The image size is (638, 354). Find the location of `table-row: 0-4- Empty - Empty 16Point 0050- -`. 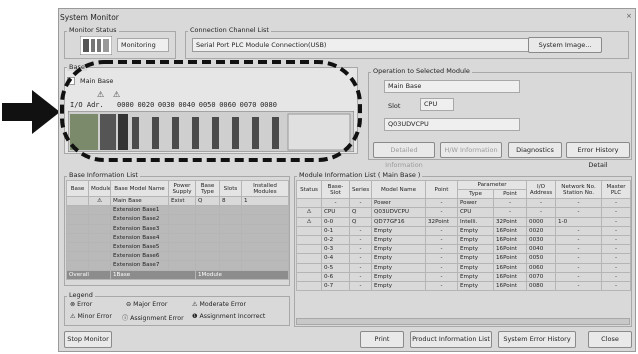

table-row: 0-4- Empty - Empty 16Point 0050- - is located at coordinates (464, 258).